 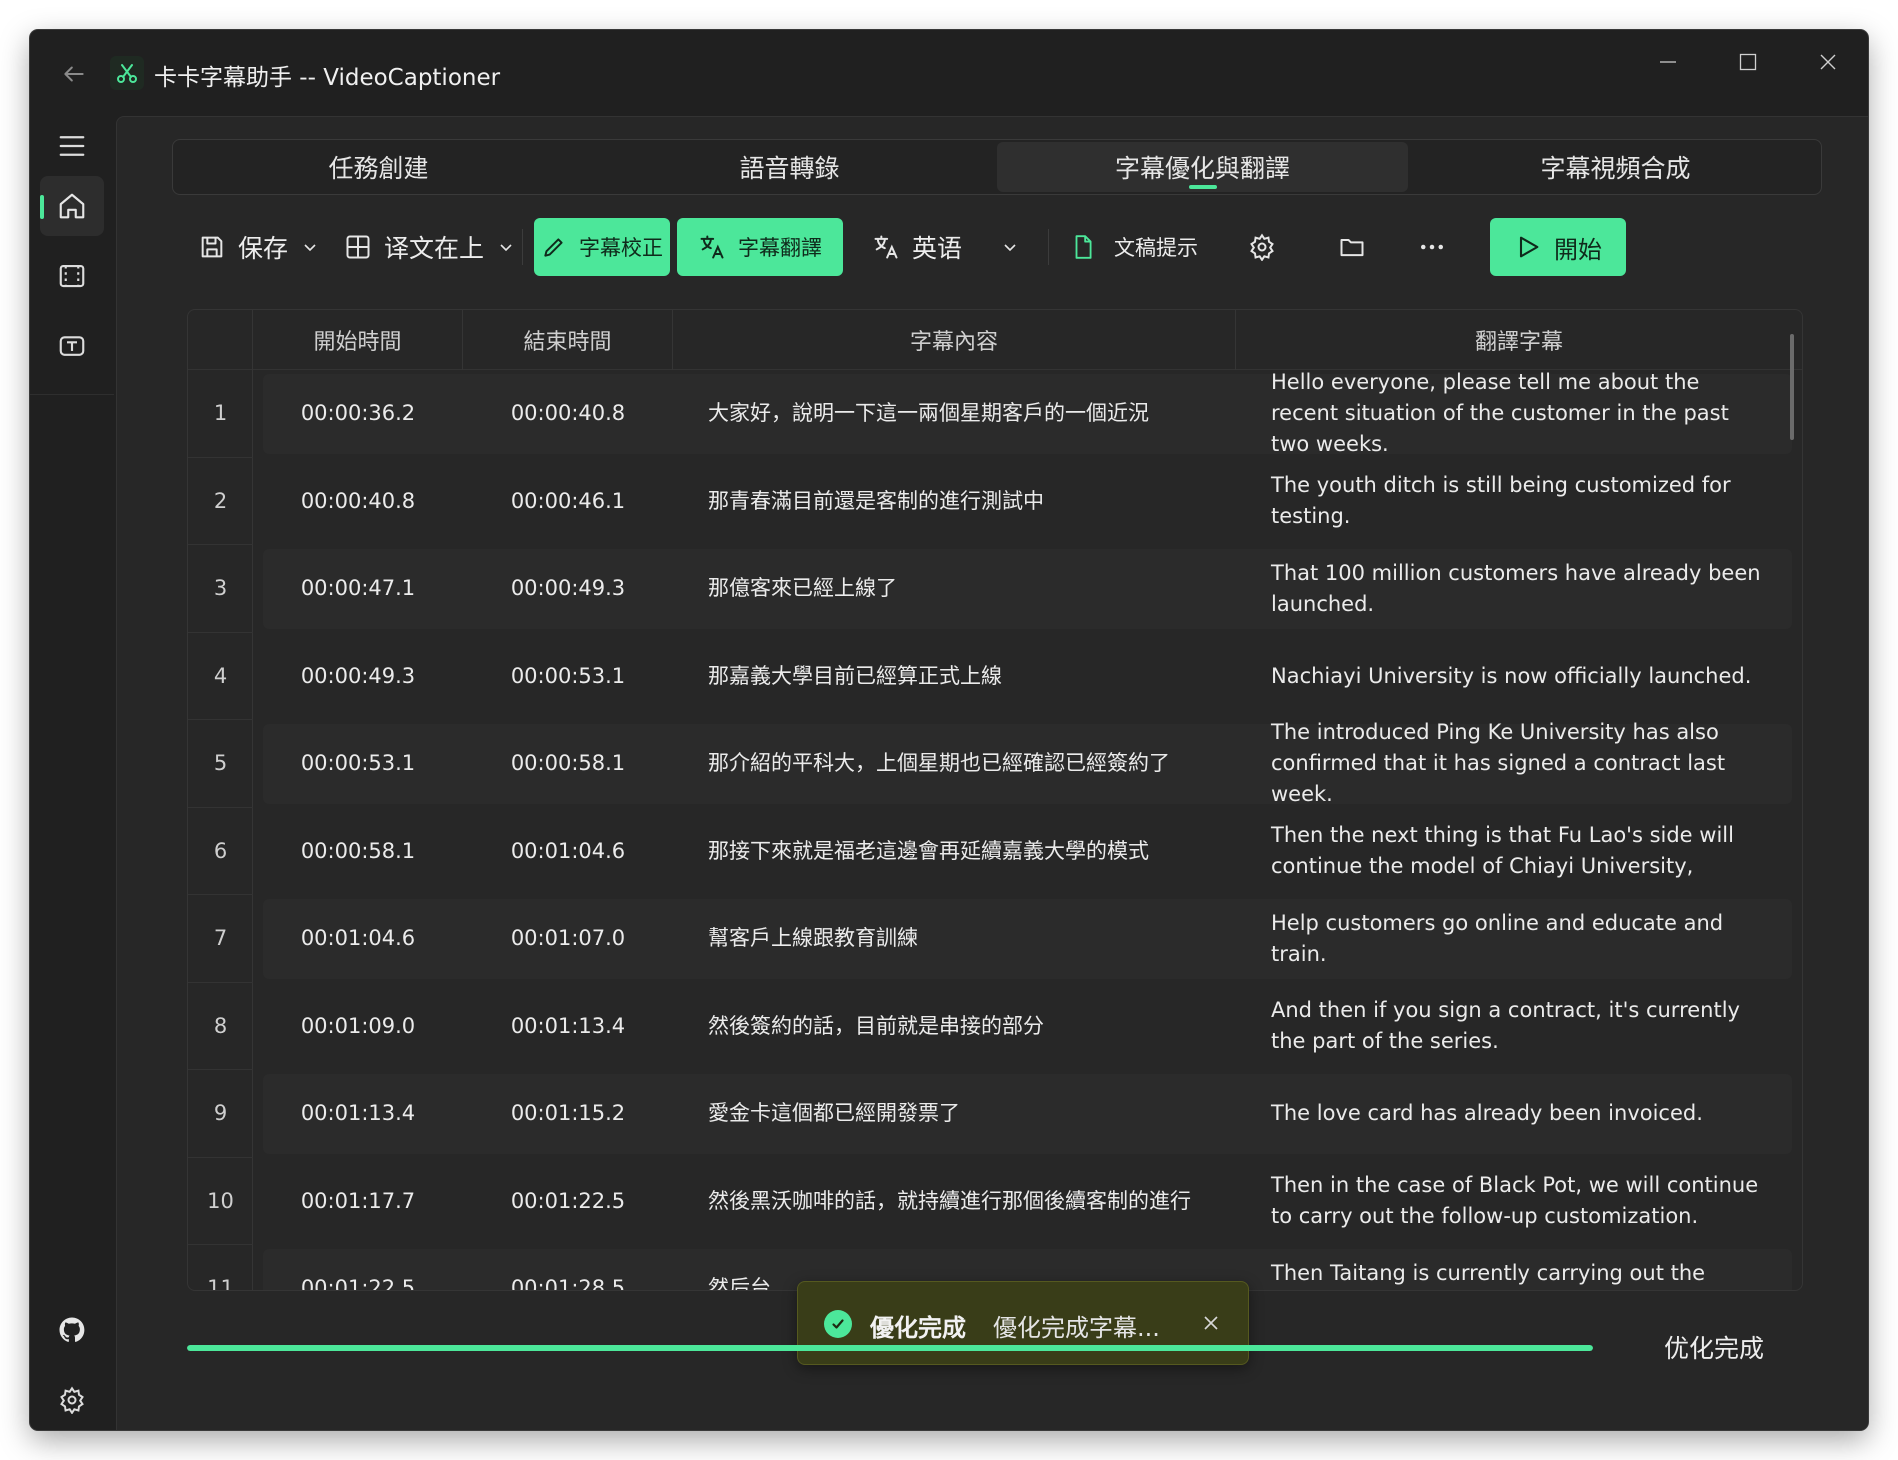 What do you see at coordinates (954, 677) in the screenshot?
I see `subtitle-text-cell: 那嘉義大學目前已經算正式上線` at bounding box center [954, 677].